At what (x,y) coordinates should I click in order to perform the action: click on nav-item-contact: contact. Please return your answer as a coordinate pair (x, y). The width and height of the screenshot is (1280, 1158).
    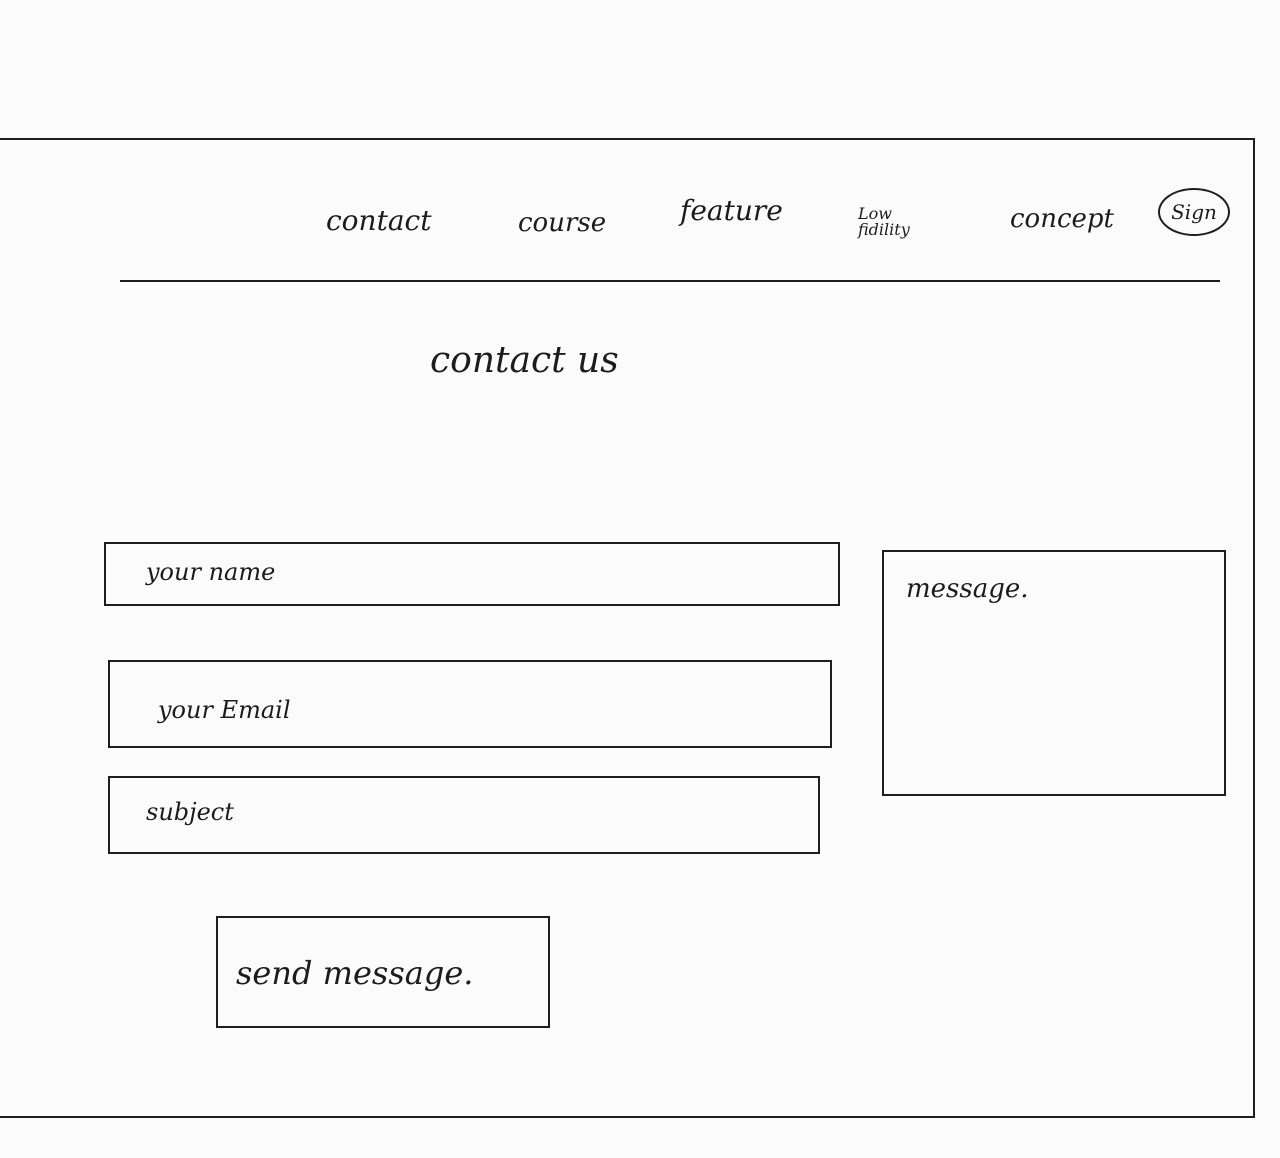
    Looking at the image, I should click on (378, 220).